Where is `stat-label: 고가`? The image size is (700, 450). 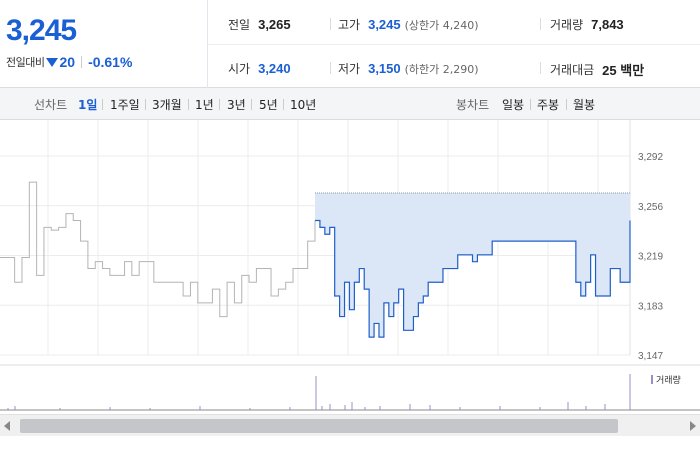
stat-label: 고가 is located at coordinates (349, 25).